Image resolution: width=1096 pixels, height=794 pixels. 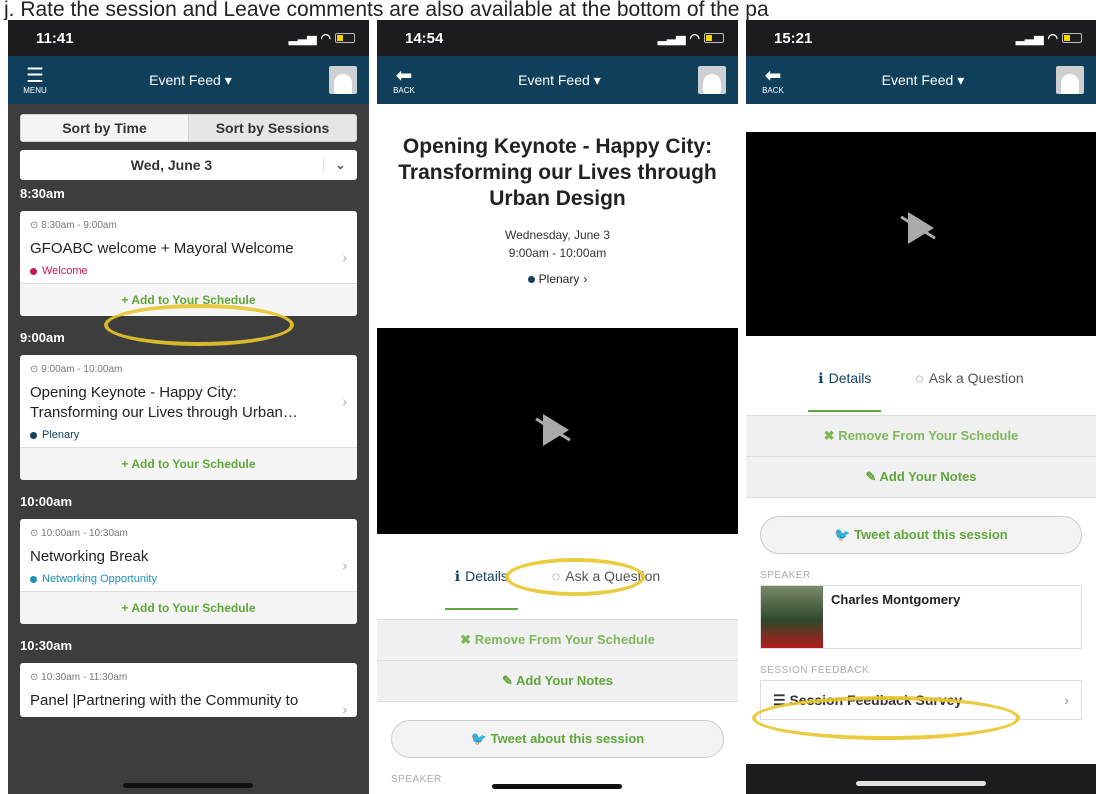 I want to click on list-icon: ☰, so click(x=781, y=699).